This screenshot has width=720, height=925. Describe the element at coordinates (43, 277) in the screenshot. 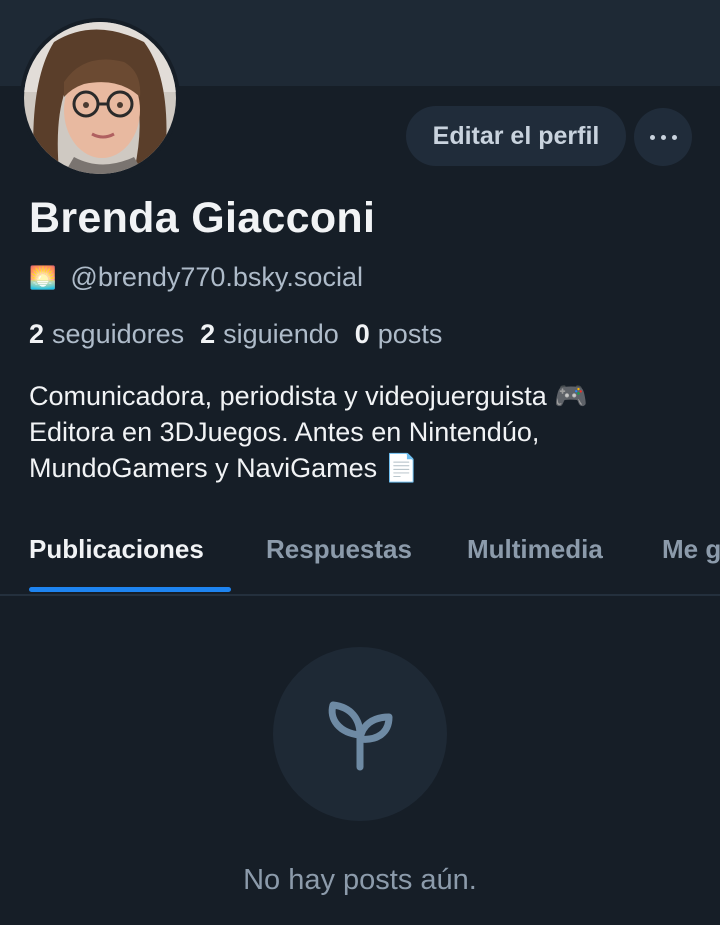

I see `sunrise-icon: 🌅` at that location.